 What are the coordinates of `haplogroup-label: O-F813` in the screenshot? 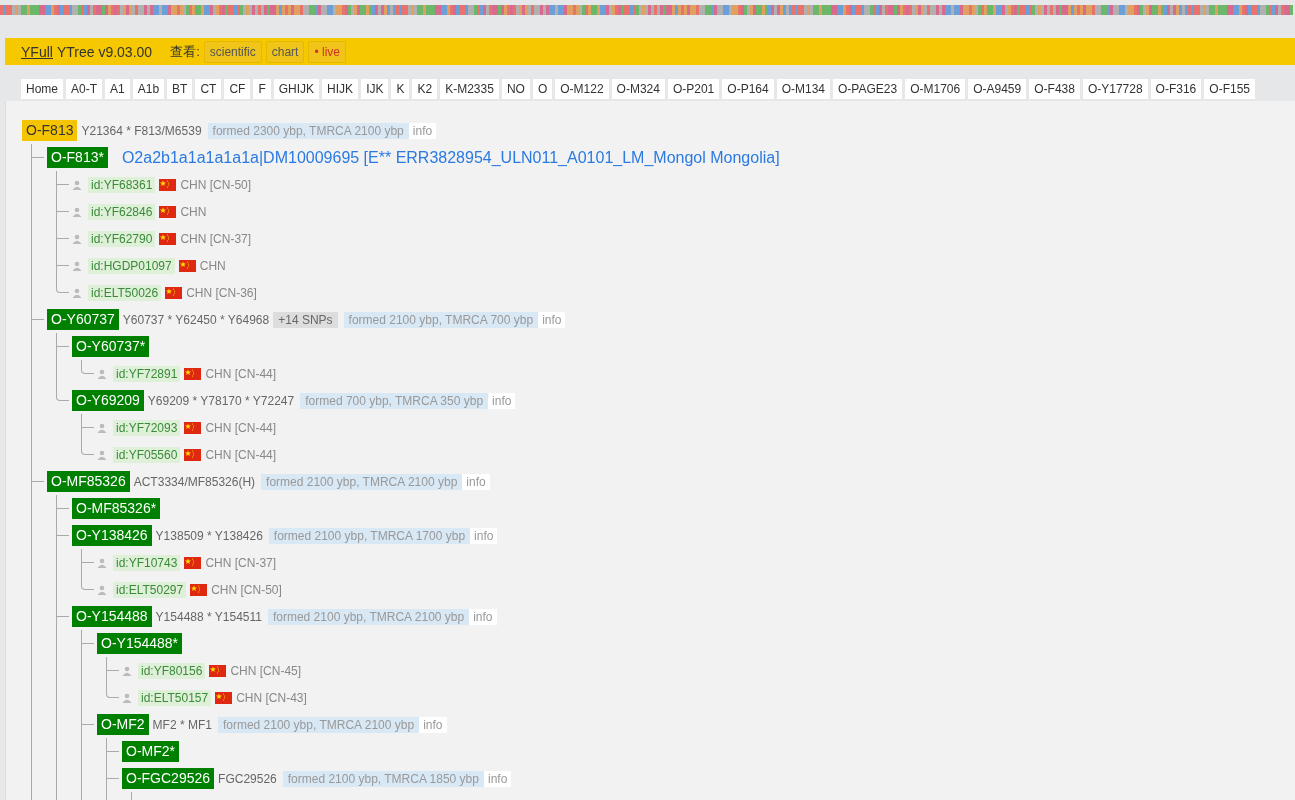 It's located at (50, 130).